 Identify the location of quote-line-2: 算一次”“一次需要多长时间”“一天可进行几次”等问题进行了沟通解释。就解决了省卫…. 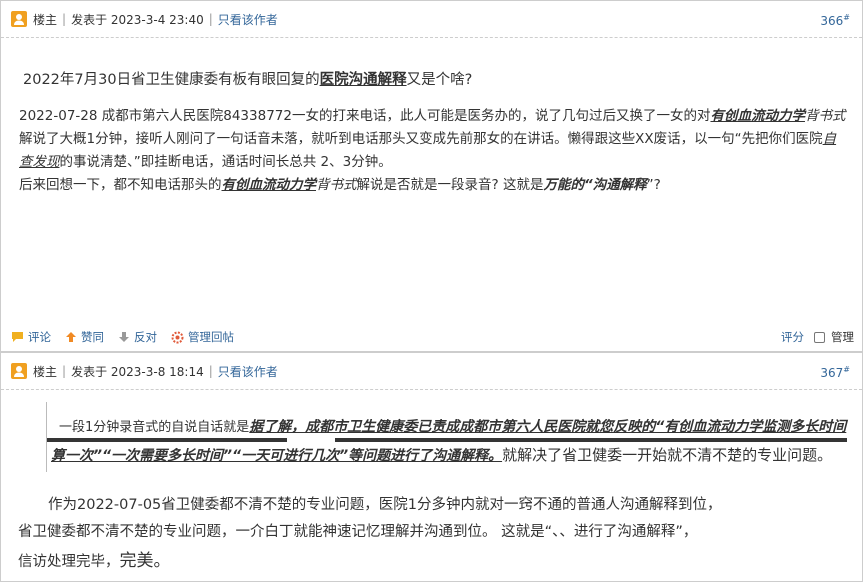
(442, 455).